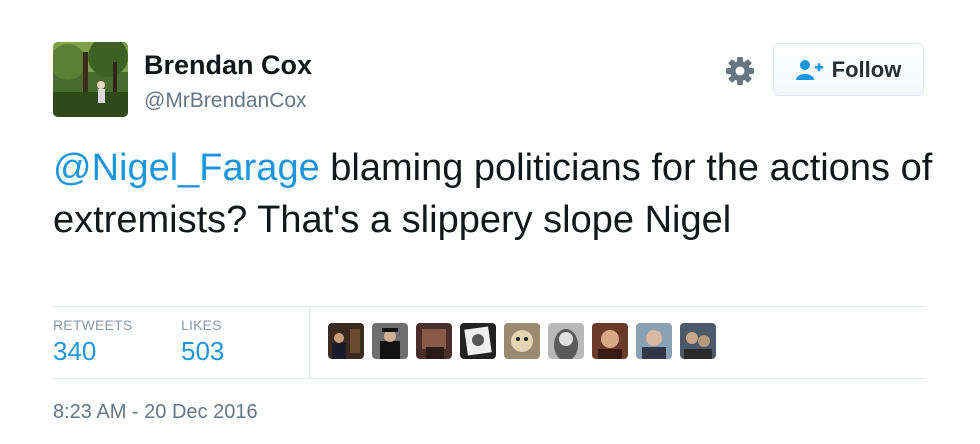 The height and width of the screenshot is (444, 980). I want to click on tweet-timestamp: 8:23 AM - 20 Dec 2016, so click(155, 412).